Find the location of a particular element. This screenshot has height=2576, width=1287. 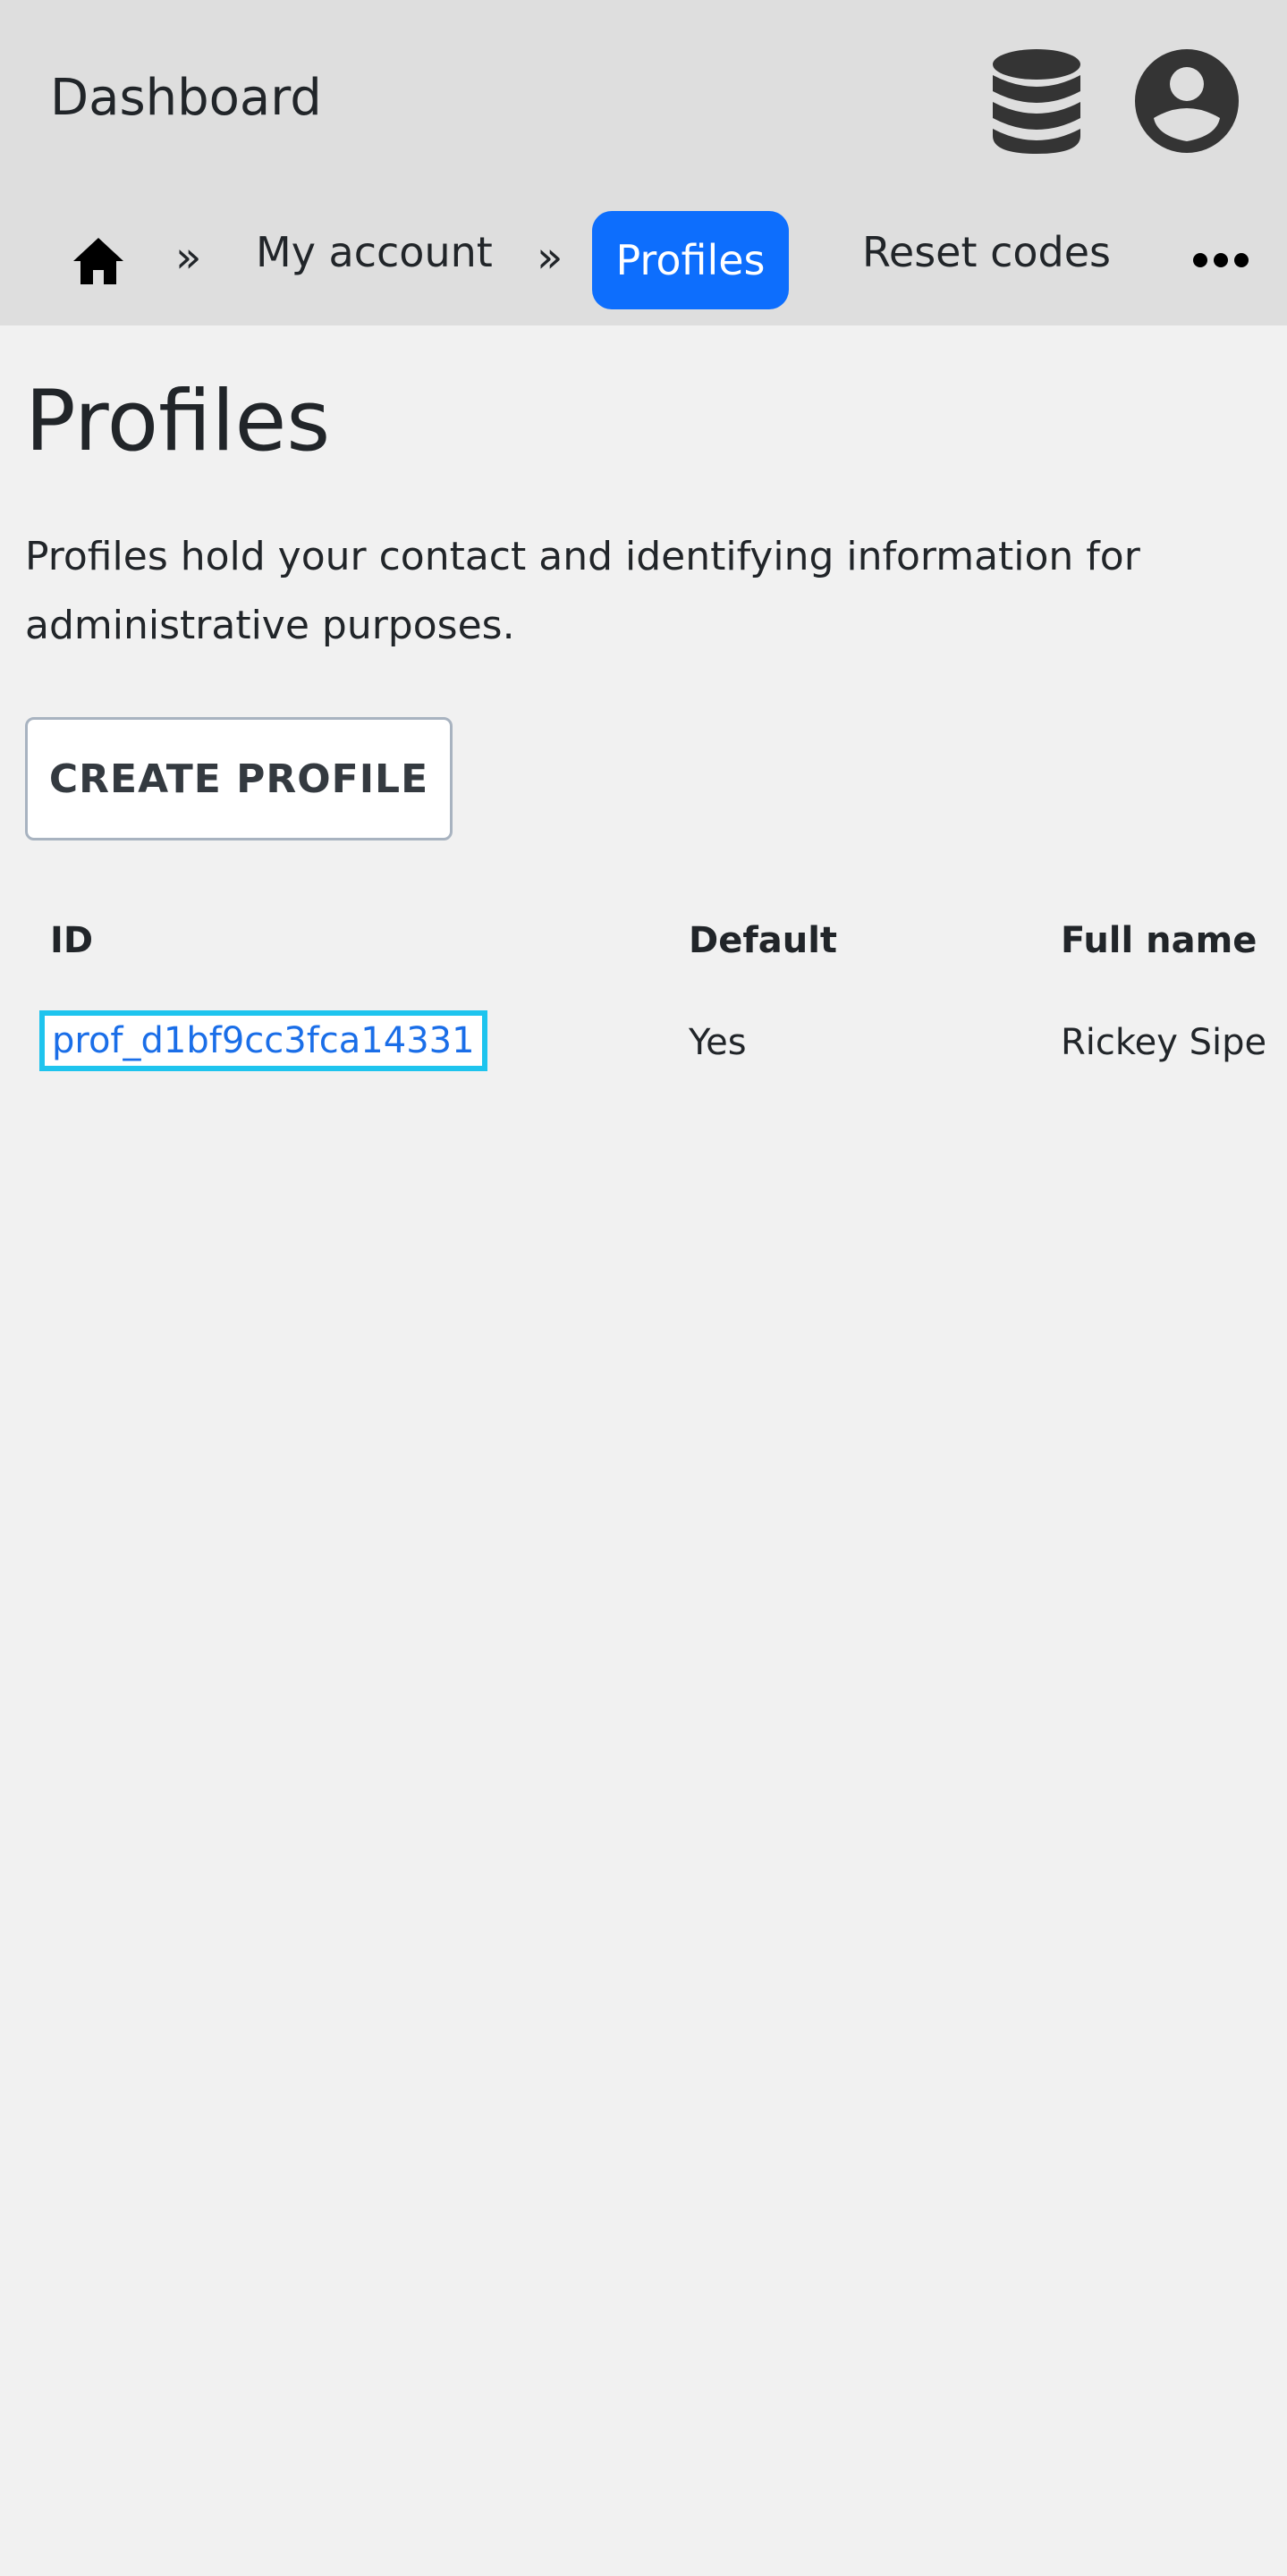

breadcrumb: » My account » Profiles Reset codes is located at coordinates (643, 255).